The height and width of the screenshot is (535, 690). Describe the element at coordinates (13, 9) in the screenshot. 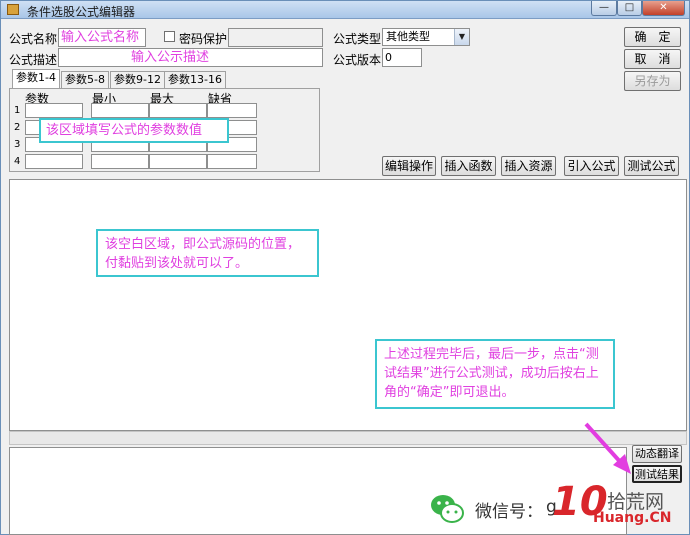

I see `app-icon` at that location.